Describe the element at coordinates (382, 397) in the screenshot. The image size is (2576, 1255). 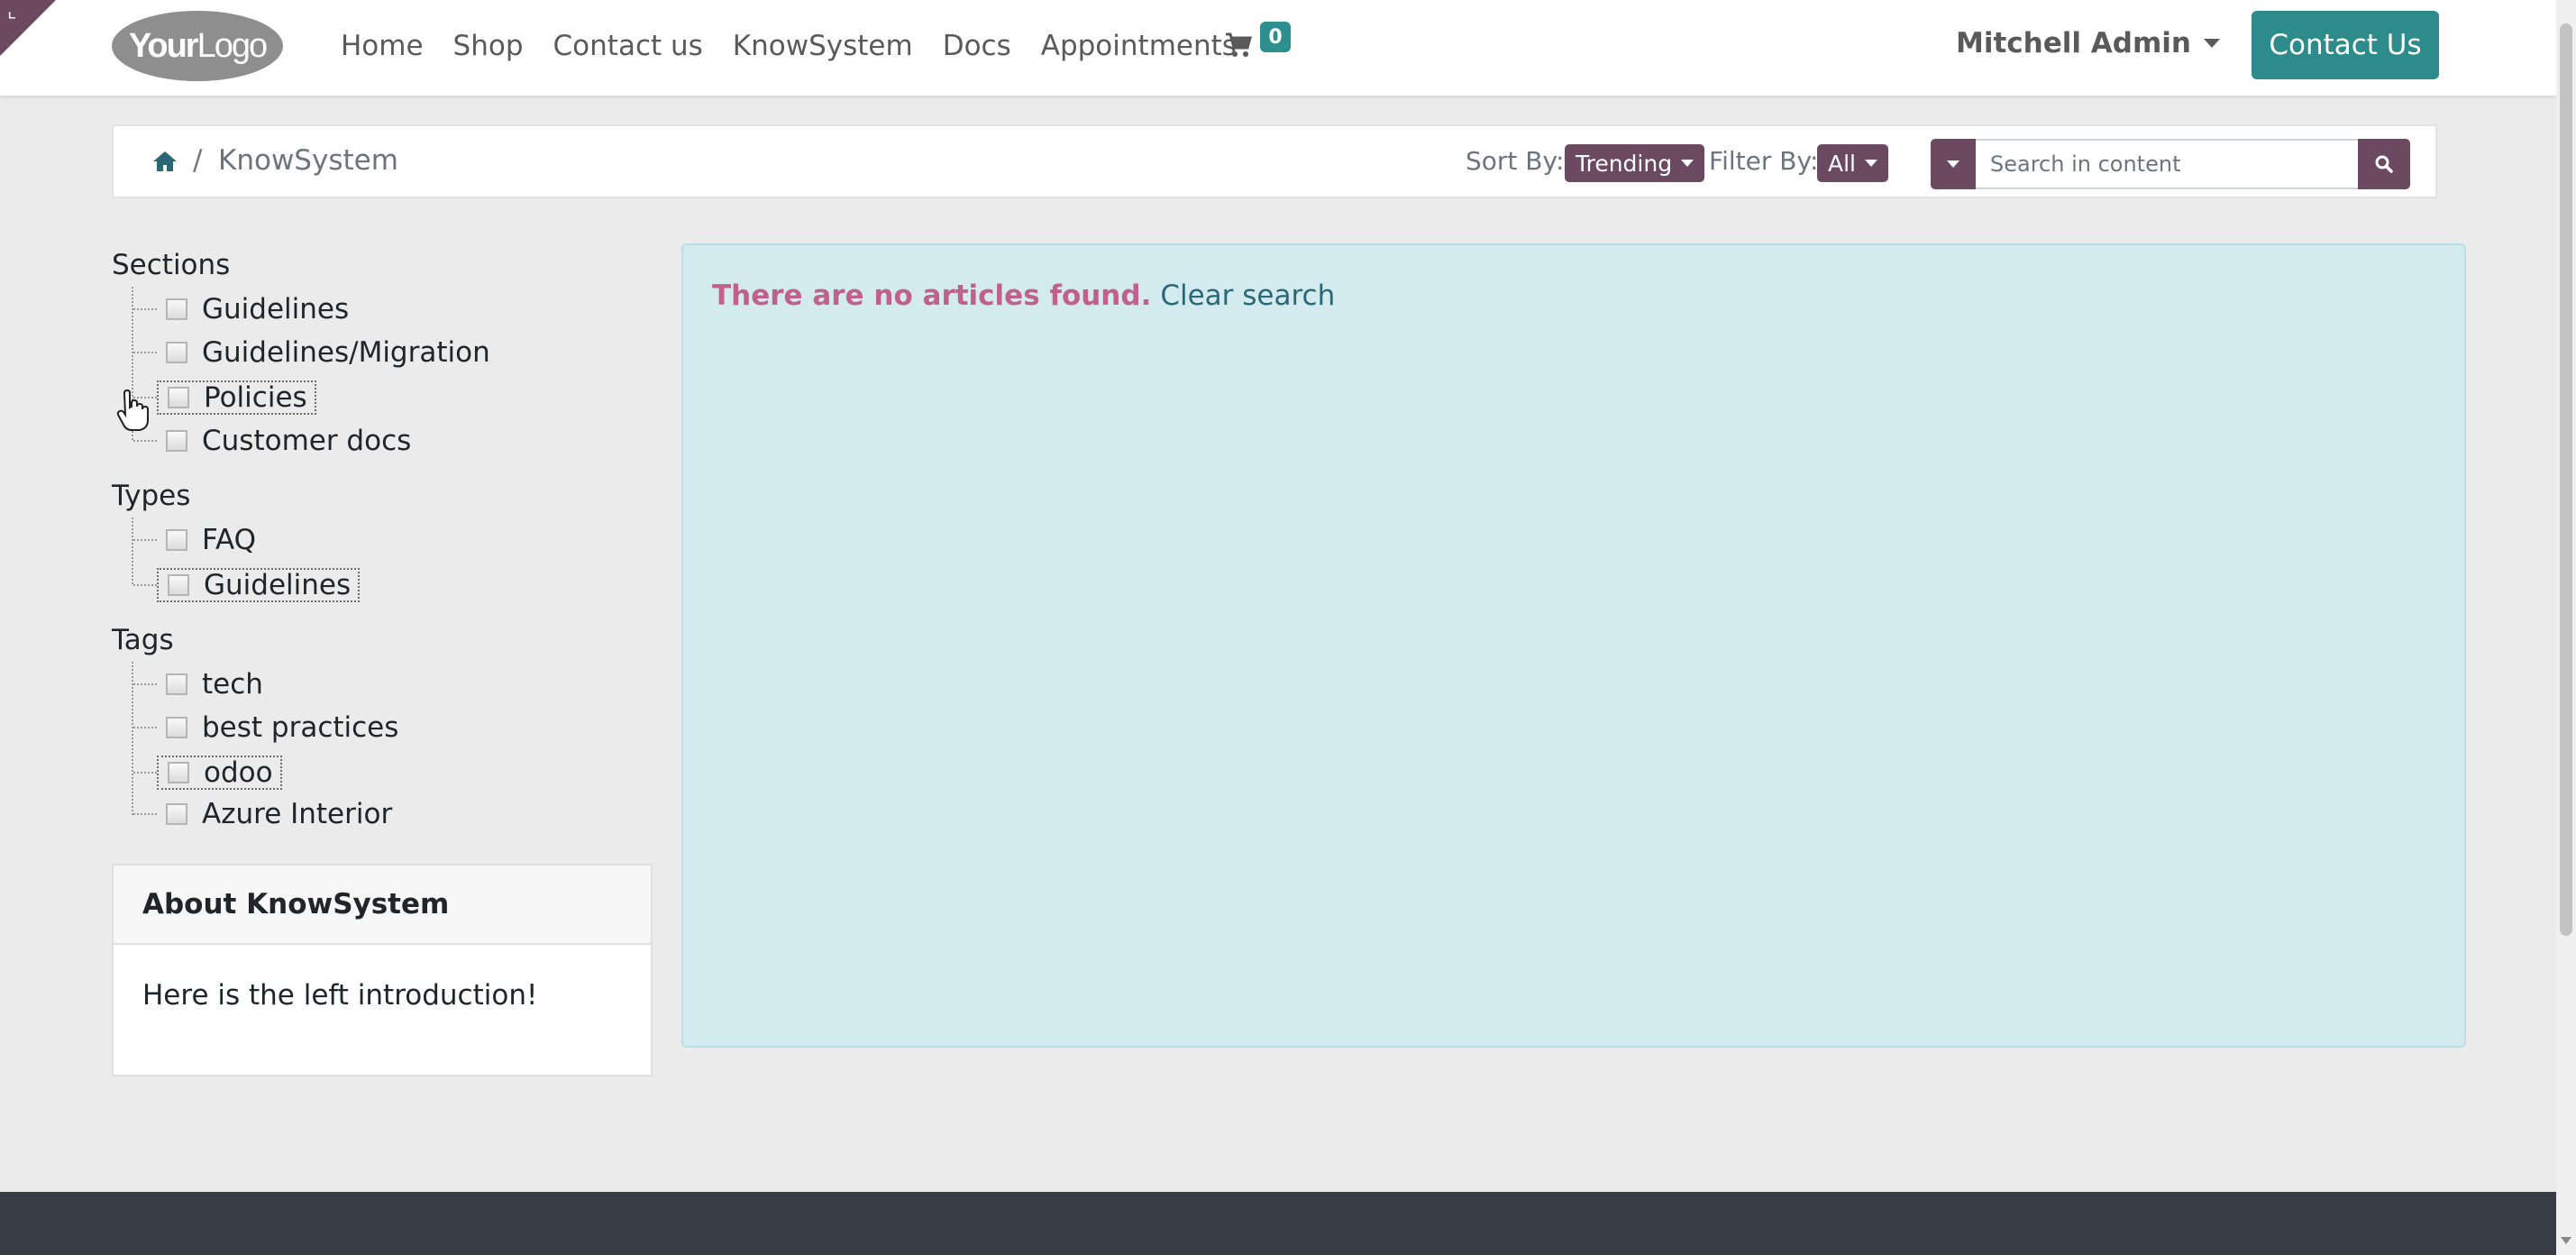
I see `section-item: Policies` at that location.